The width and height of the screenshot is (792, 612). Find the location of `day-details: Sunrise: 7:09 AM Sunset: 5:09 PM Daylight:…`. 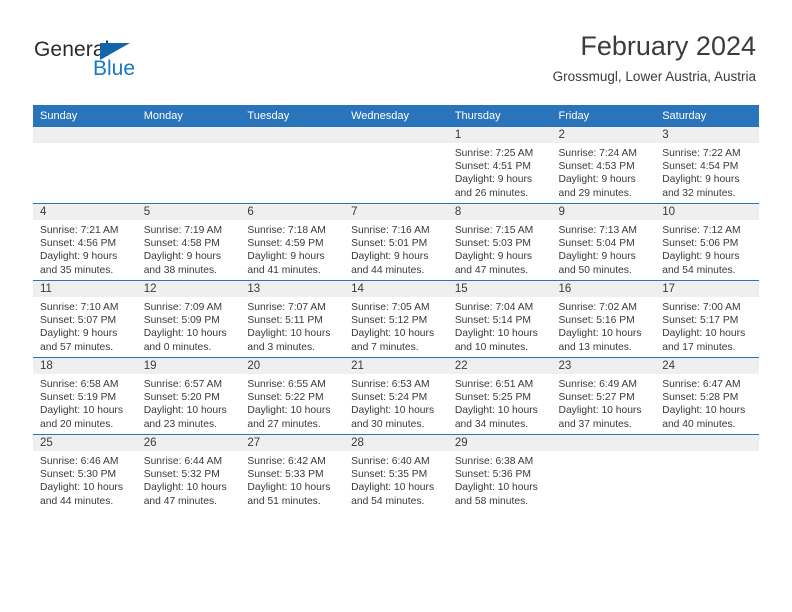

day-details: Sunrise: 7:09 AM Sunset: 5:09 PM Daylight:… is located at coordinates (189, 325).